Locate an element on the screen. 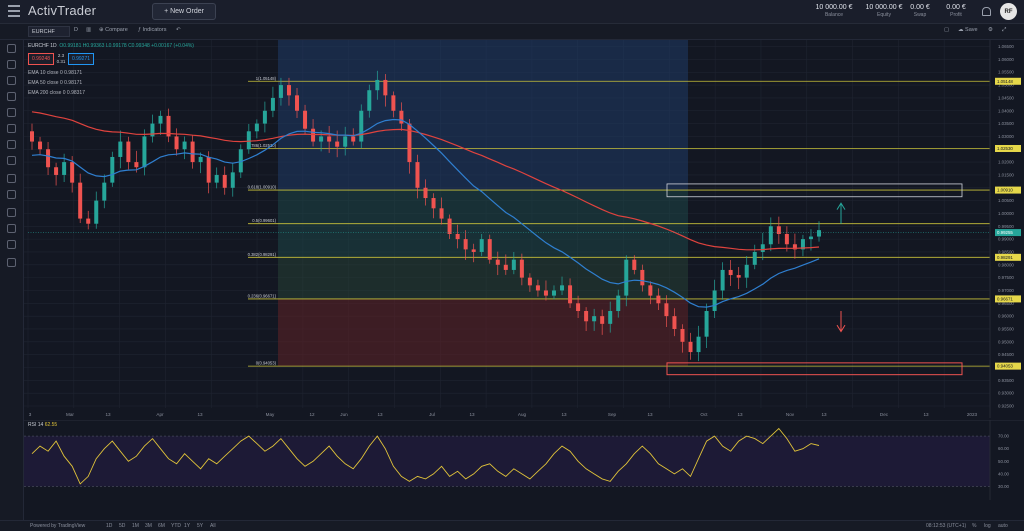 Image resolution: width=1024 pixels, height=531 pixels. log-toggle: log is located at coordinates (987, 526).